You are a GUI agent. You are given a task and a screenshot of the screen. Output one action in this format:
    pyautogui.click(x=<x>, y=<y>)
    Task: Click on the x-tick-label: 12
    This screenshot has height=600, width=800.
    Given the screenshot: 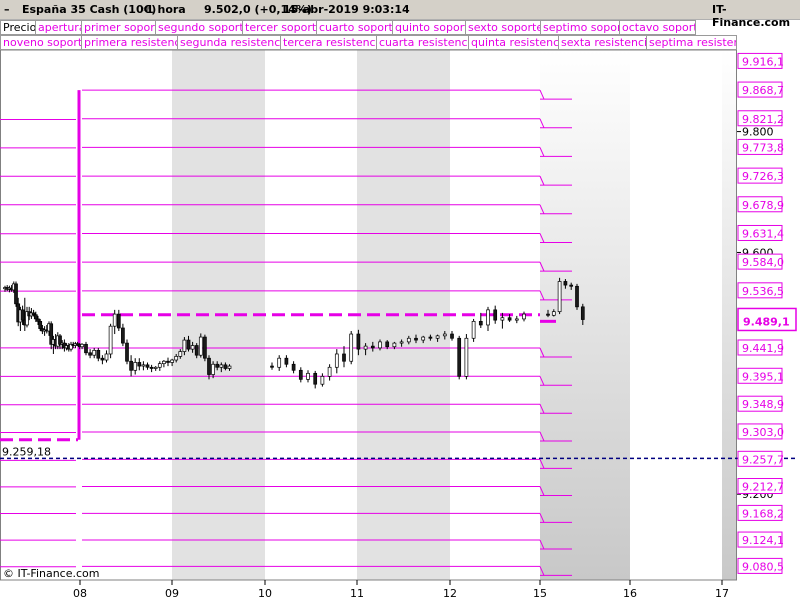 What is the action you would take?
    pyautogui.click(x=450, y=593)
    